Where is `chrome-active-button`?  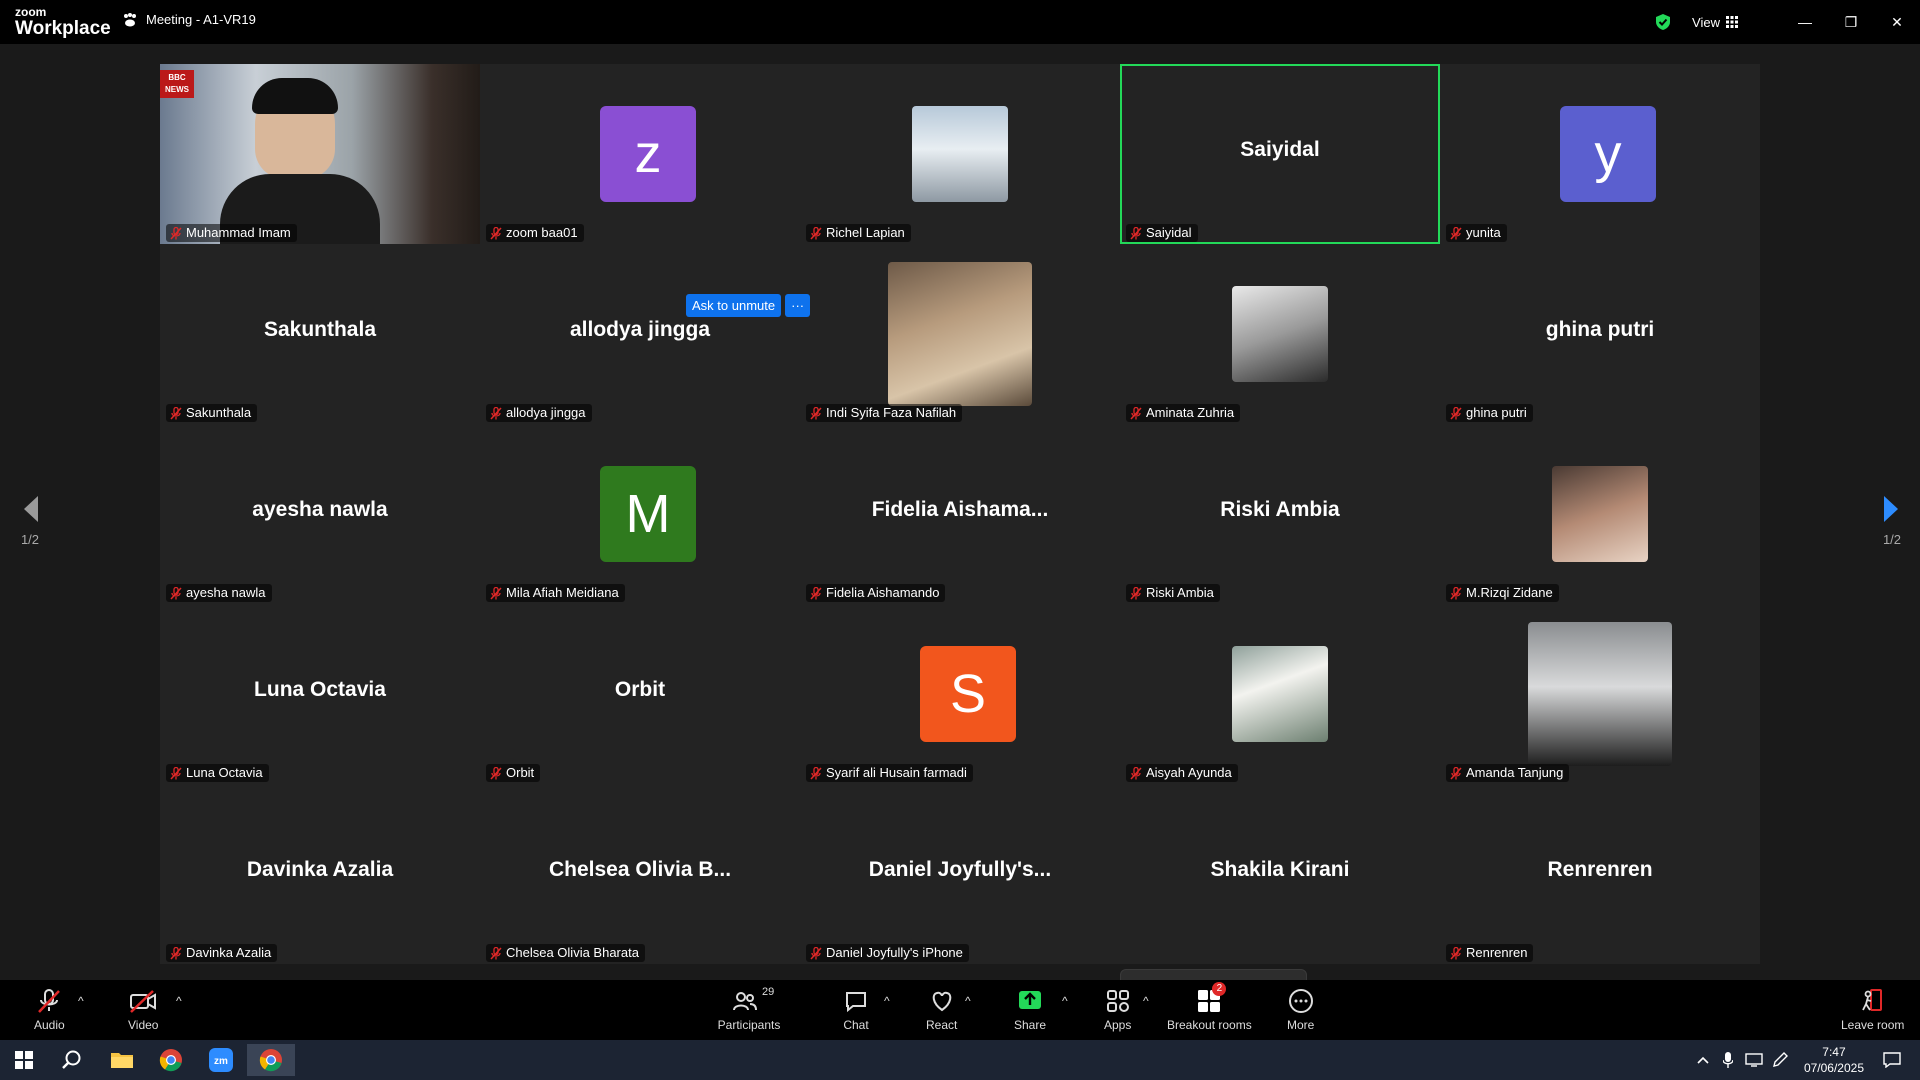 chrome-active-button is located at coordinates (271, 1060).